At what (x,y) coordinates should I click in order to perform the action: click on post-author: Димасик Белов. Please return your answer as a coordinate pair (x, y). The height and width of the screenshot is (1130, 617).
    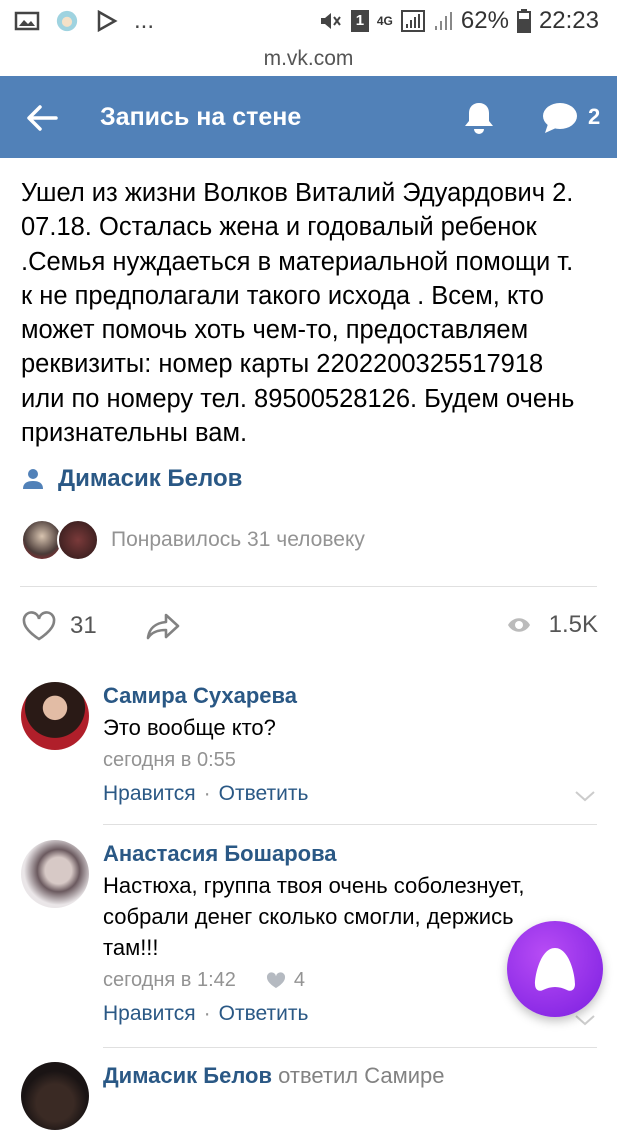
    Looking at the image, I should click on (132, 479).